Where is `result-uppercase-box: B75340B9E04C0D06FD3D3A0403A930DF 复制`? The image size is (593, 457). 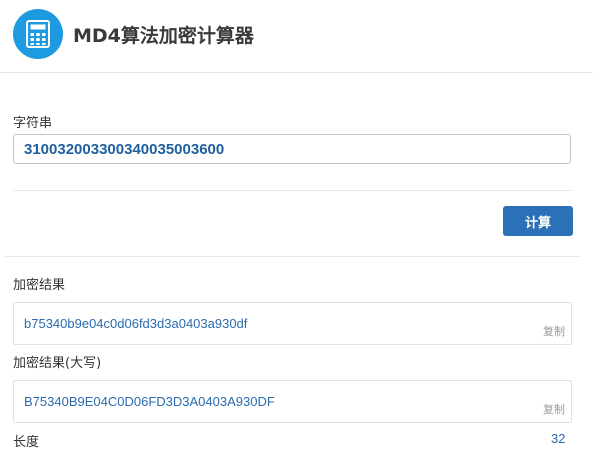
result-uppercase-box: B75340B9E04C0D06FD3D3A0403A930DF 复制 is located at coordinates (292, 401).